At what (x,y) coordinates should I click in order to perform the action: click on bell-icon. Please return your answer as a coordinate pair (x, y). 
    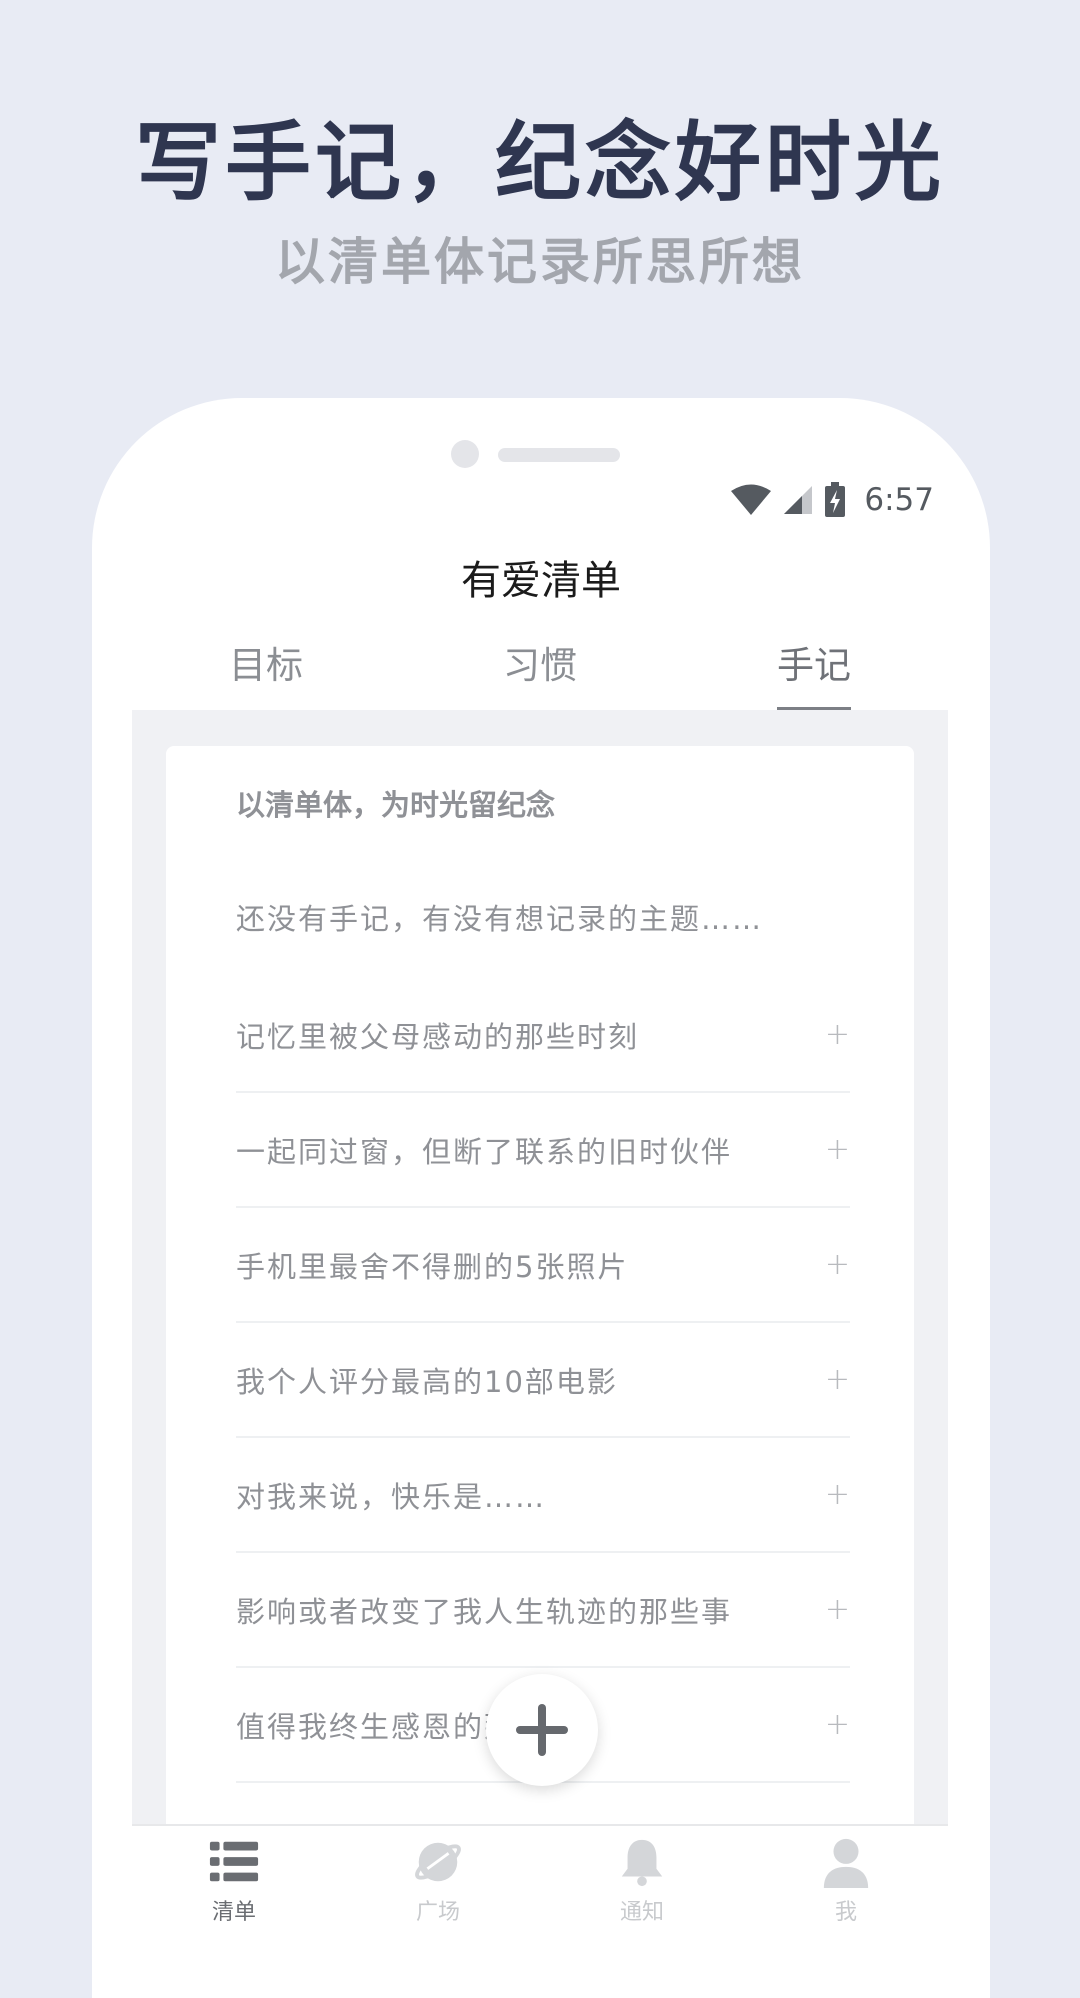
    Looking at the image, I should click on (642, 1863).